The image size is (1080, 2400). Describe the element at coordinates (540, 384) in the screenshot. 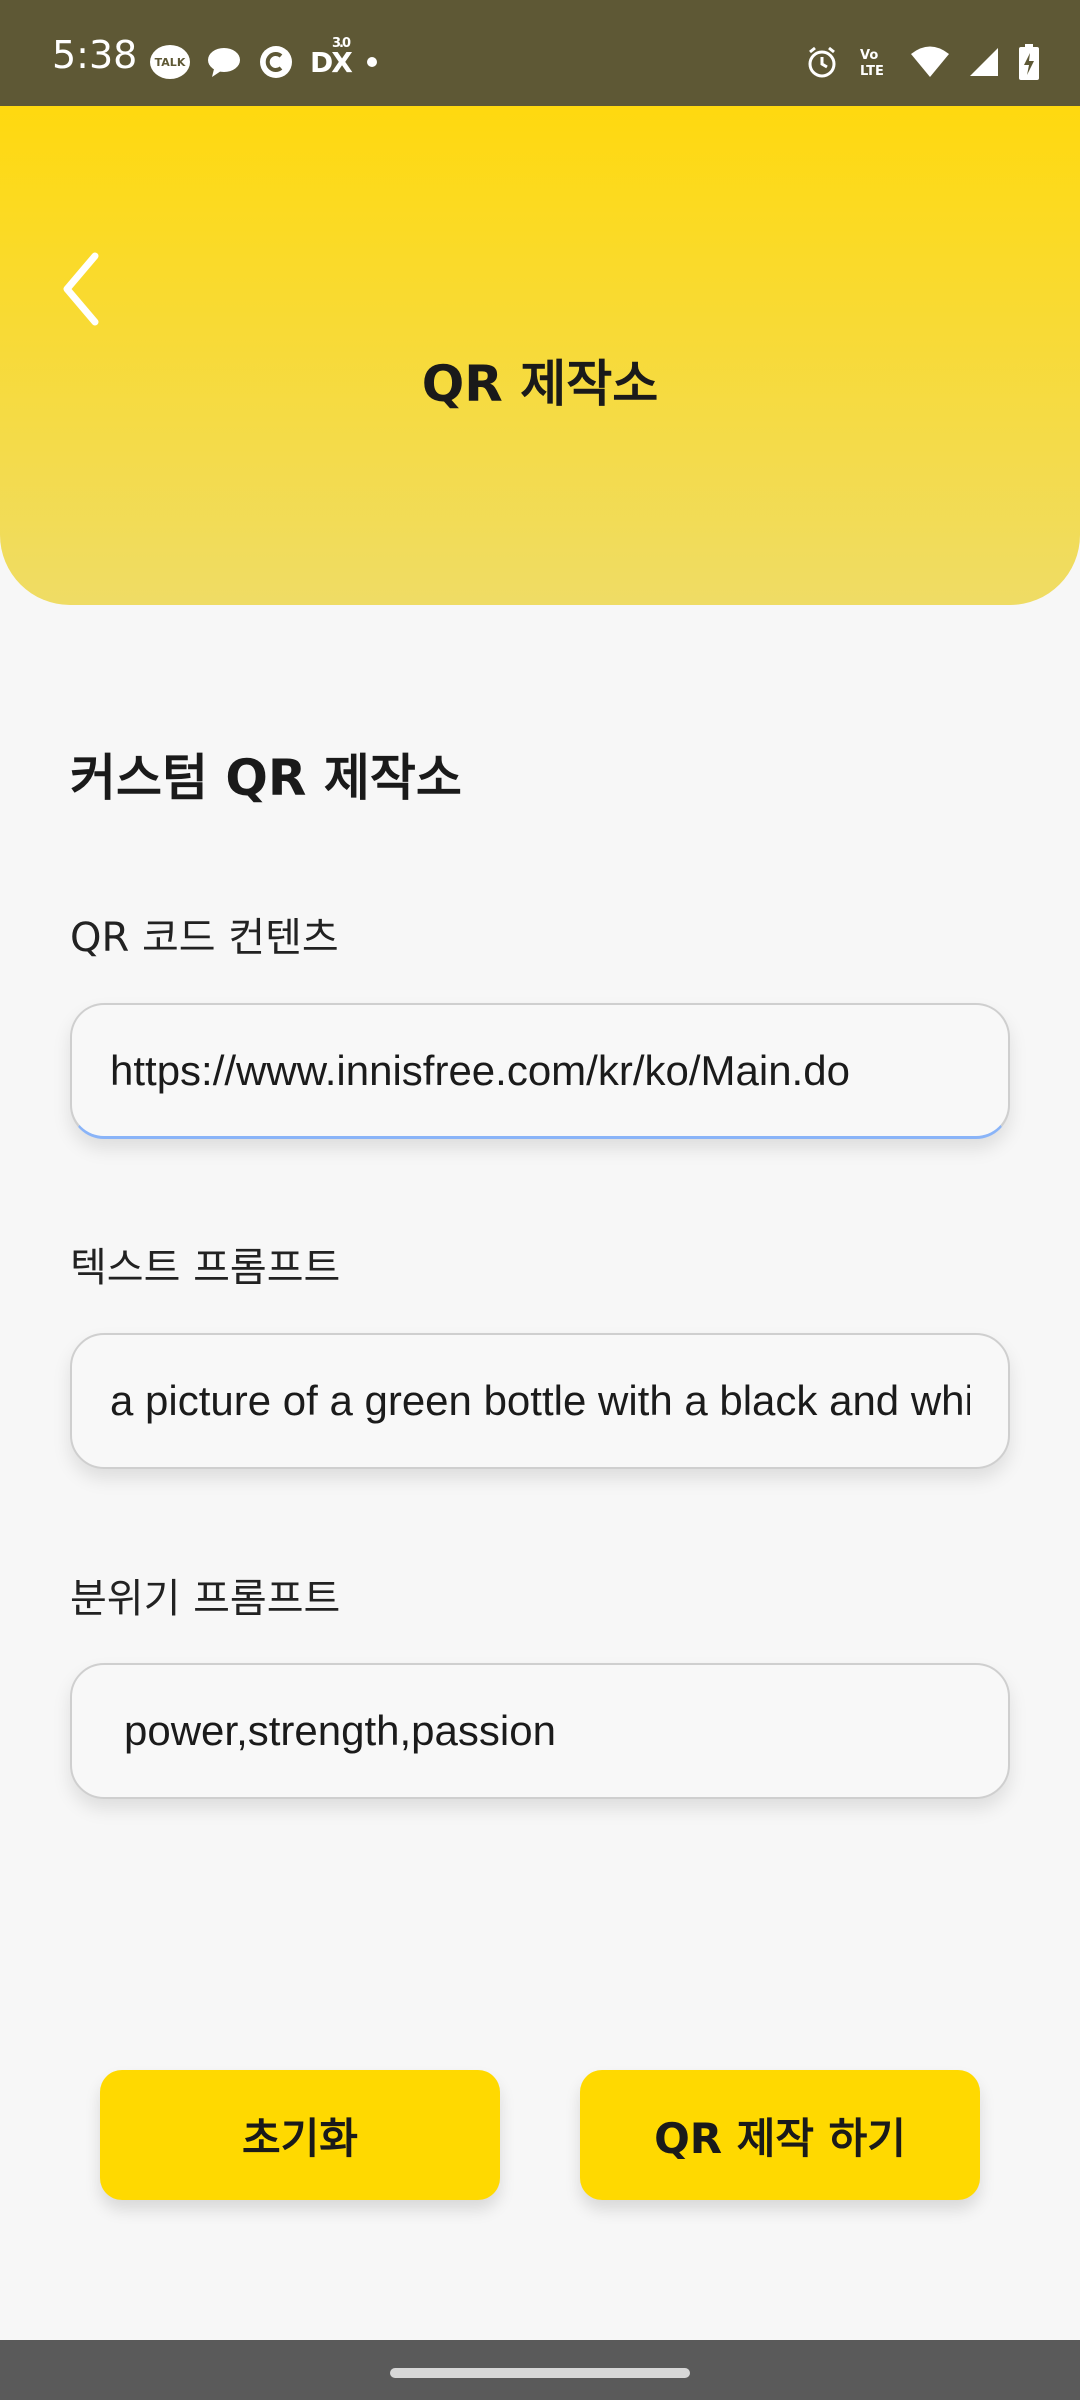

I see `page-title: QR 제작소` at that location.